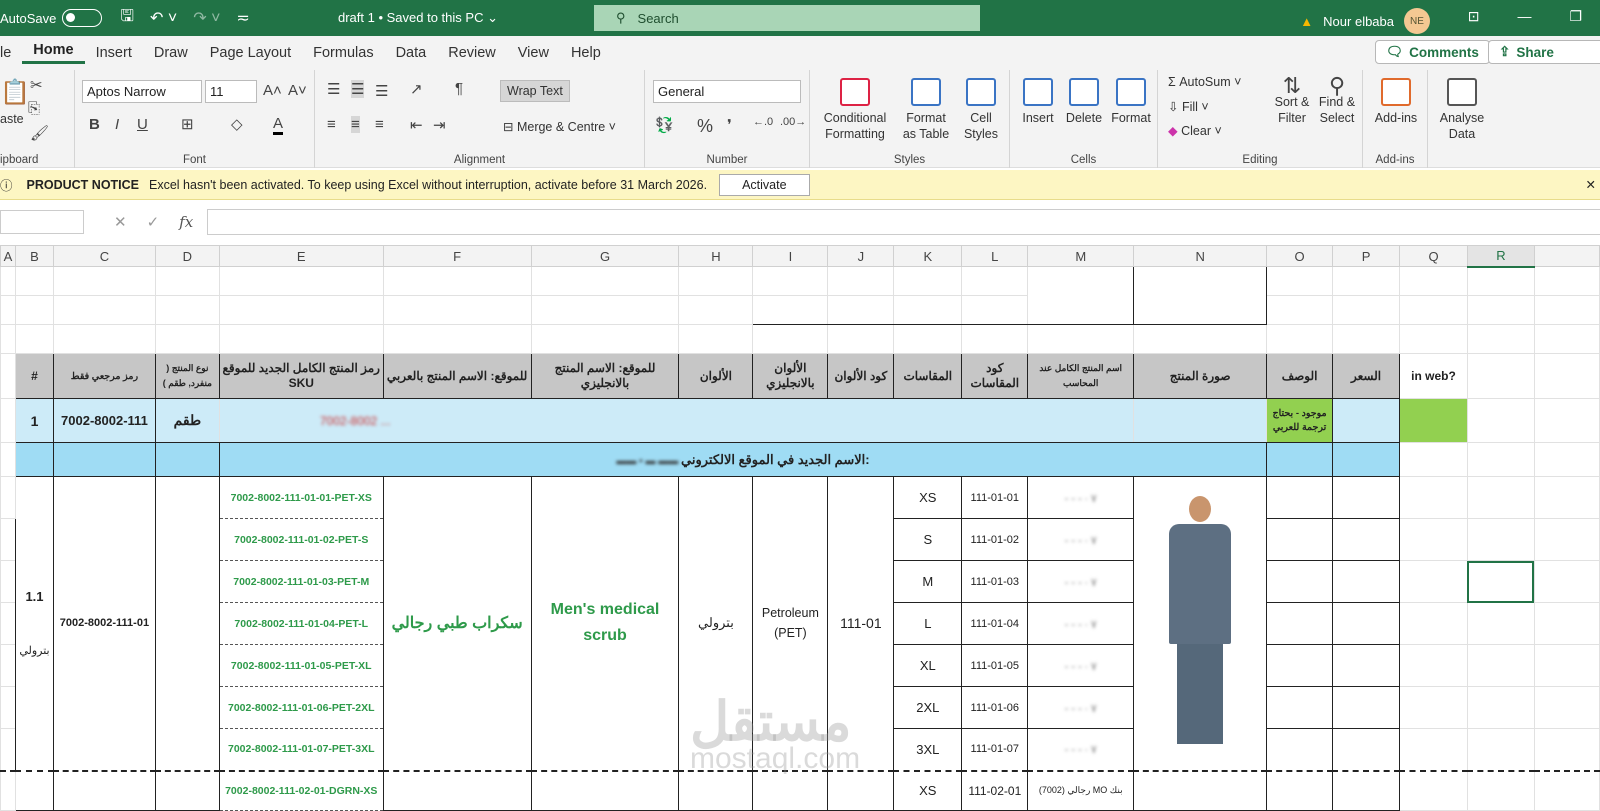 The height and width of the screenshot is (811, 1600). What do you see at coordinates (301, 665) in the screenshot?
I see `sku-cell: 7002-8002-111-01-05-PET-XL` at bounding box center [301, 665].